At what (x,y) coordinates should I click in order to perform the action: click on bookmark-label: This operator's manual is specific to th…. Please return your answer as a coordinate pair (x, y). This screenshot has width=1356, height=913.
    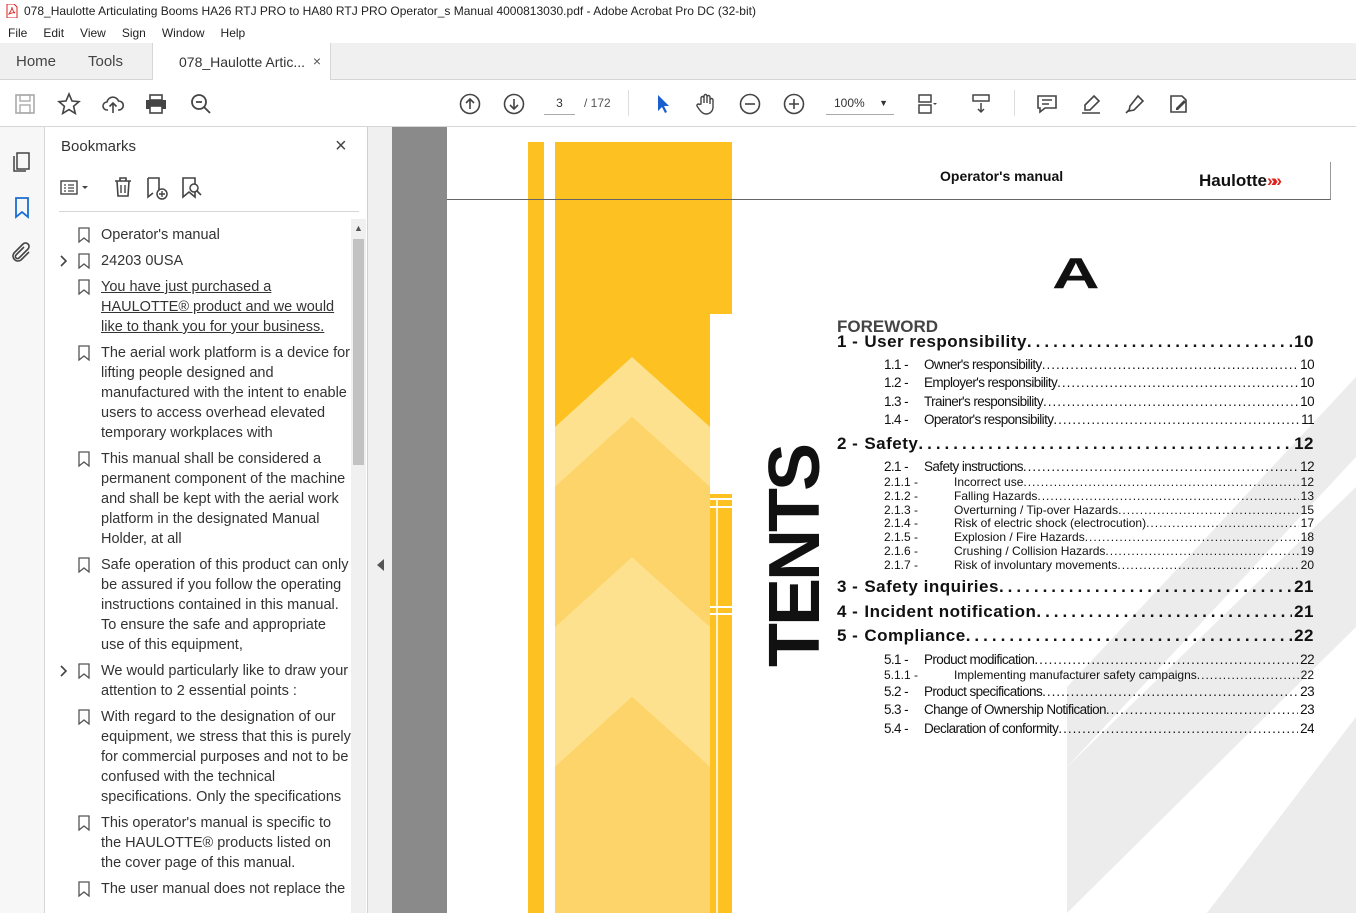
    Looking at the image, I should click on (216, 843).